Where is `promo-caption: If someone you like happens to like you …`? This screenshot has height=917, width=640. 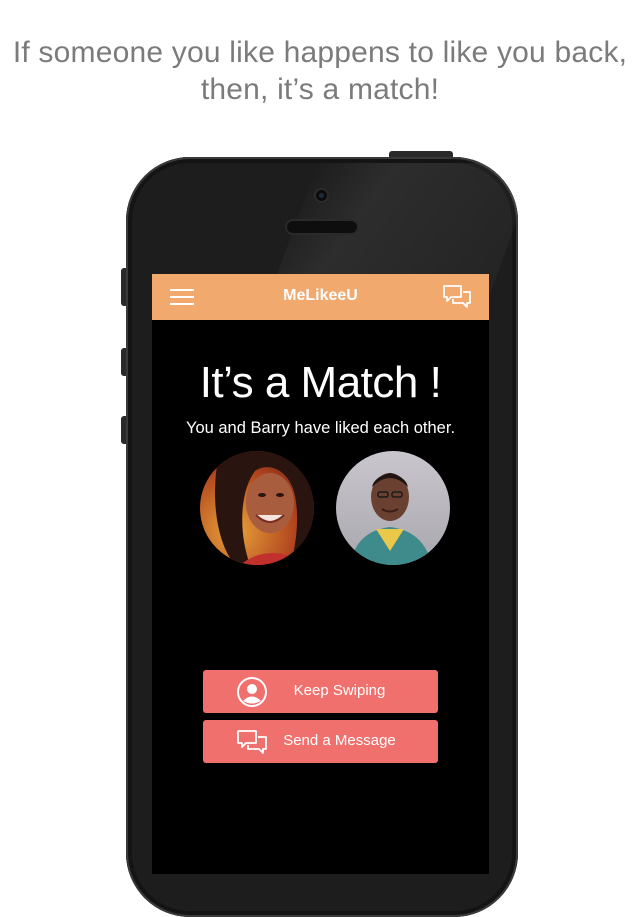
promo-caption: If someone you like happens to like you … is located at coordinates (320, 71).